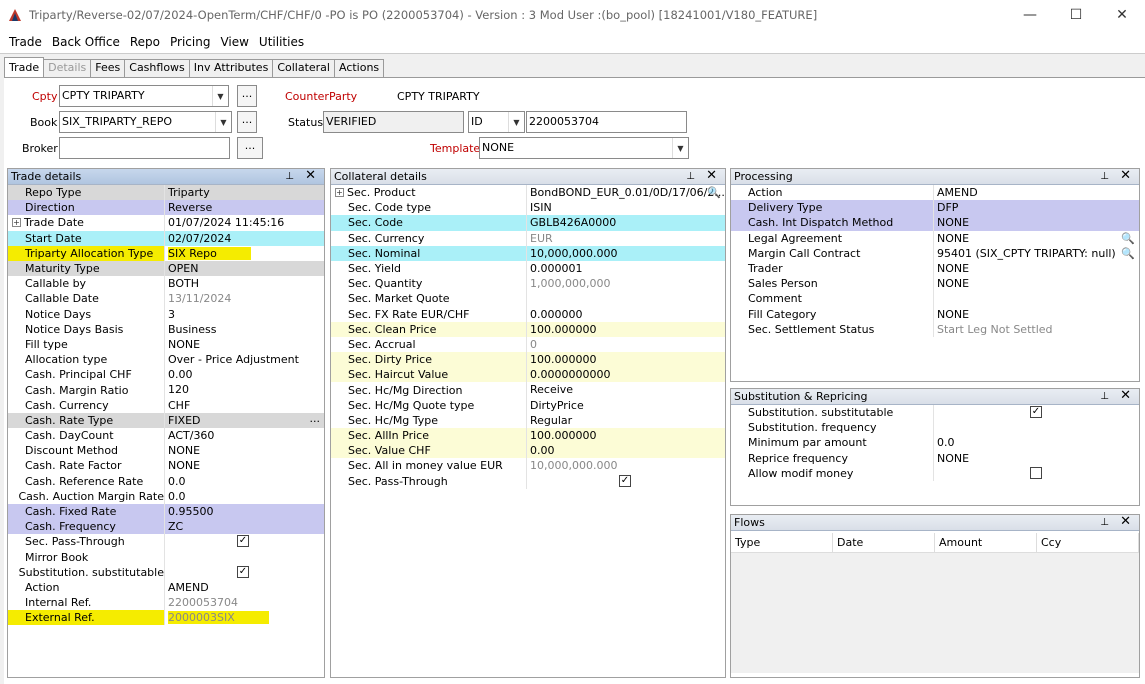 This screenshot has height=684, width=1145. I want to click on tab-trade: Trade, so click(24, 67).